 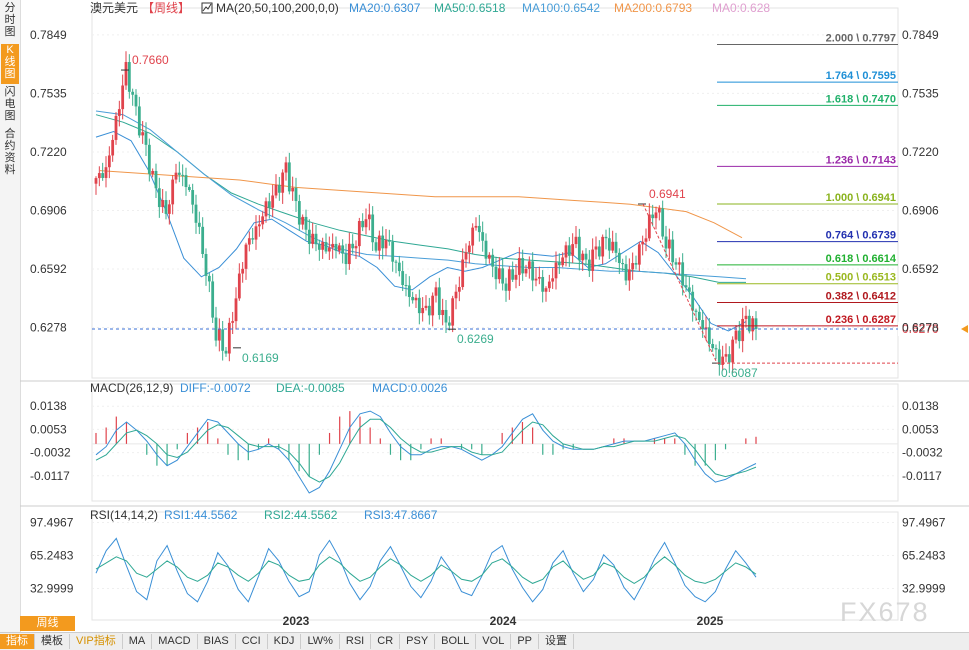 What do you see at coordinates (556, 641) in the screenshot?
I see `toolbar-settings: 设置` at bounding box center [556, 641].